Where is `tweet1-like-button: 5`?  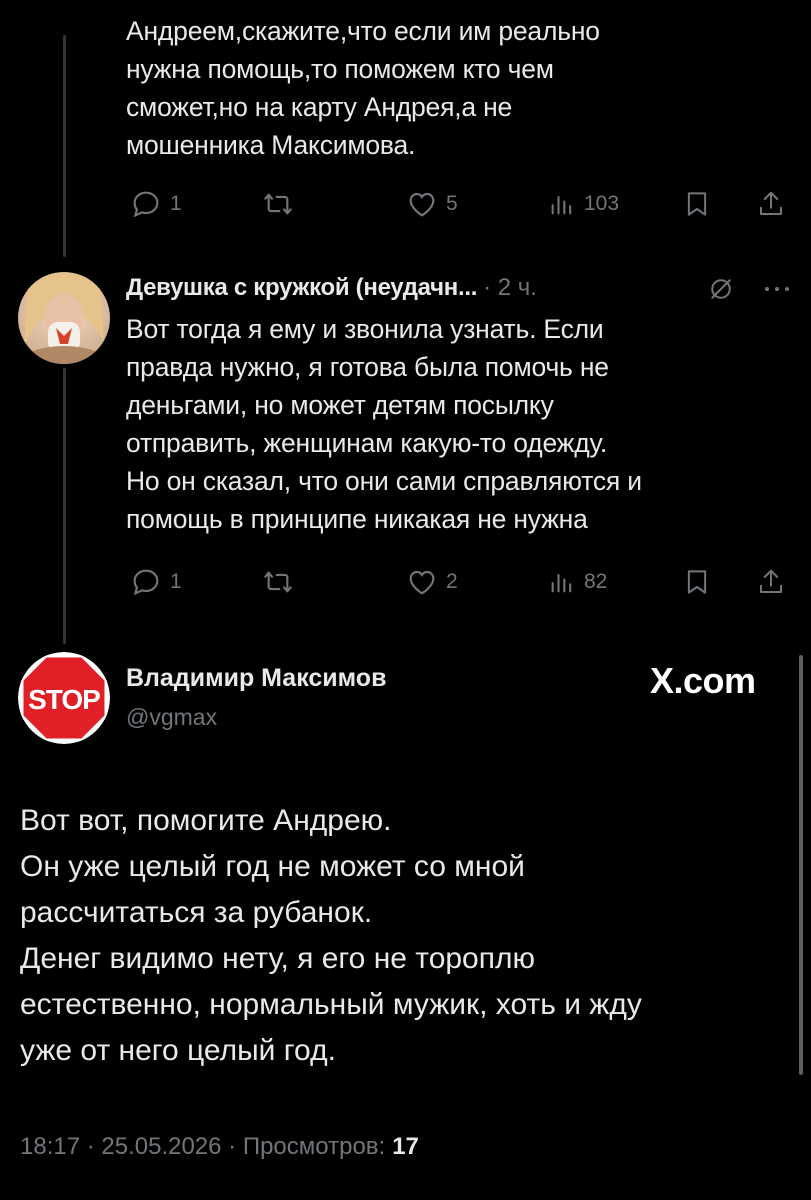
tweet1-like-button: 5 is located at coordinates (432, 204).